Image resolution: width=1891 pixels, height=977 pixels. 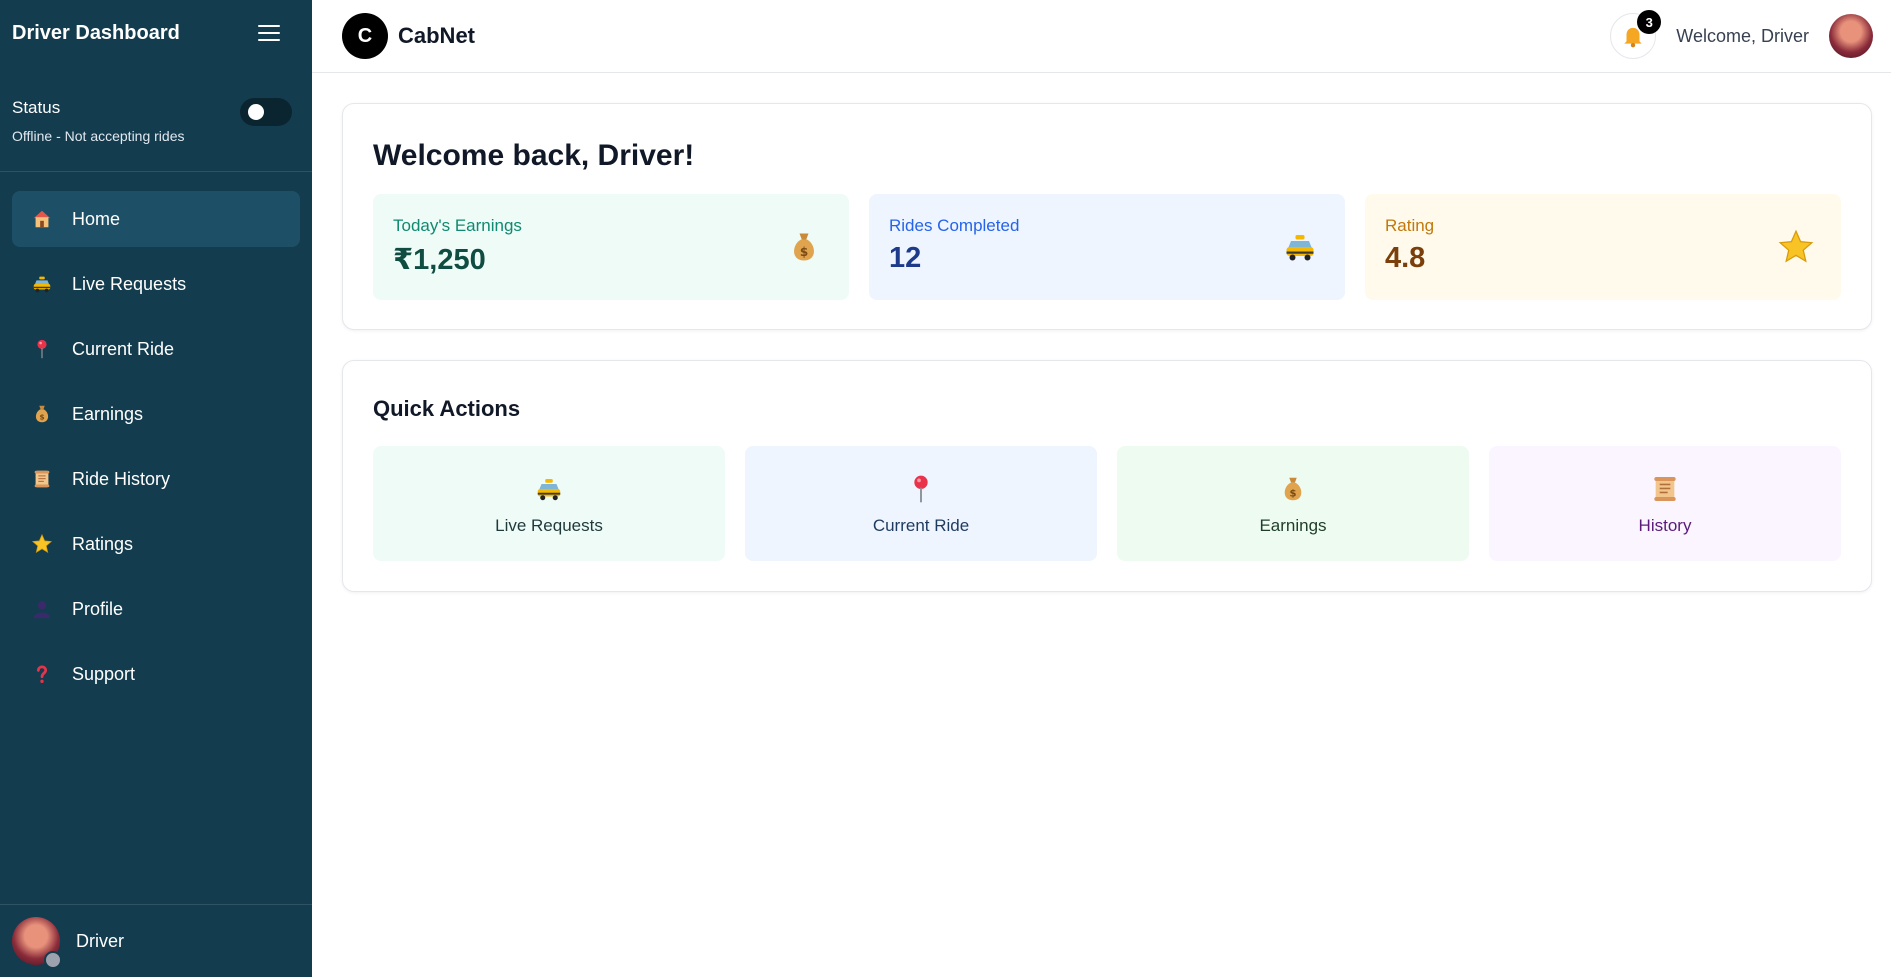 I want to click on sidebar-item-label: Earnings, so click(x=108, y=413).